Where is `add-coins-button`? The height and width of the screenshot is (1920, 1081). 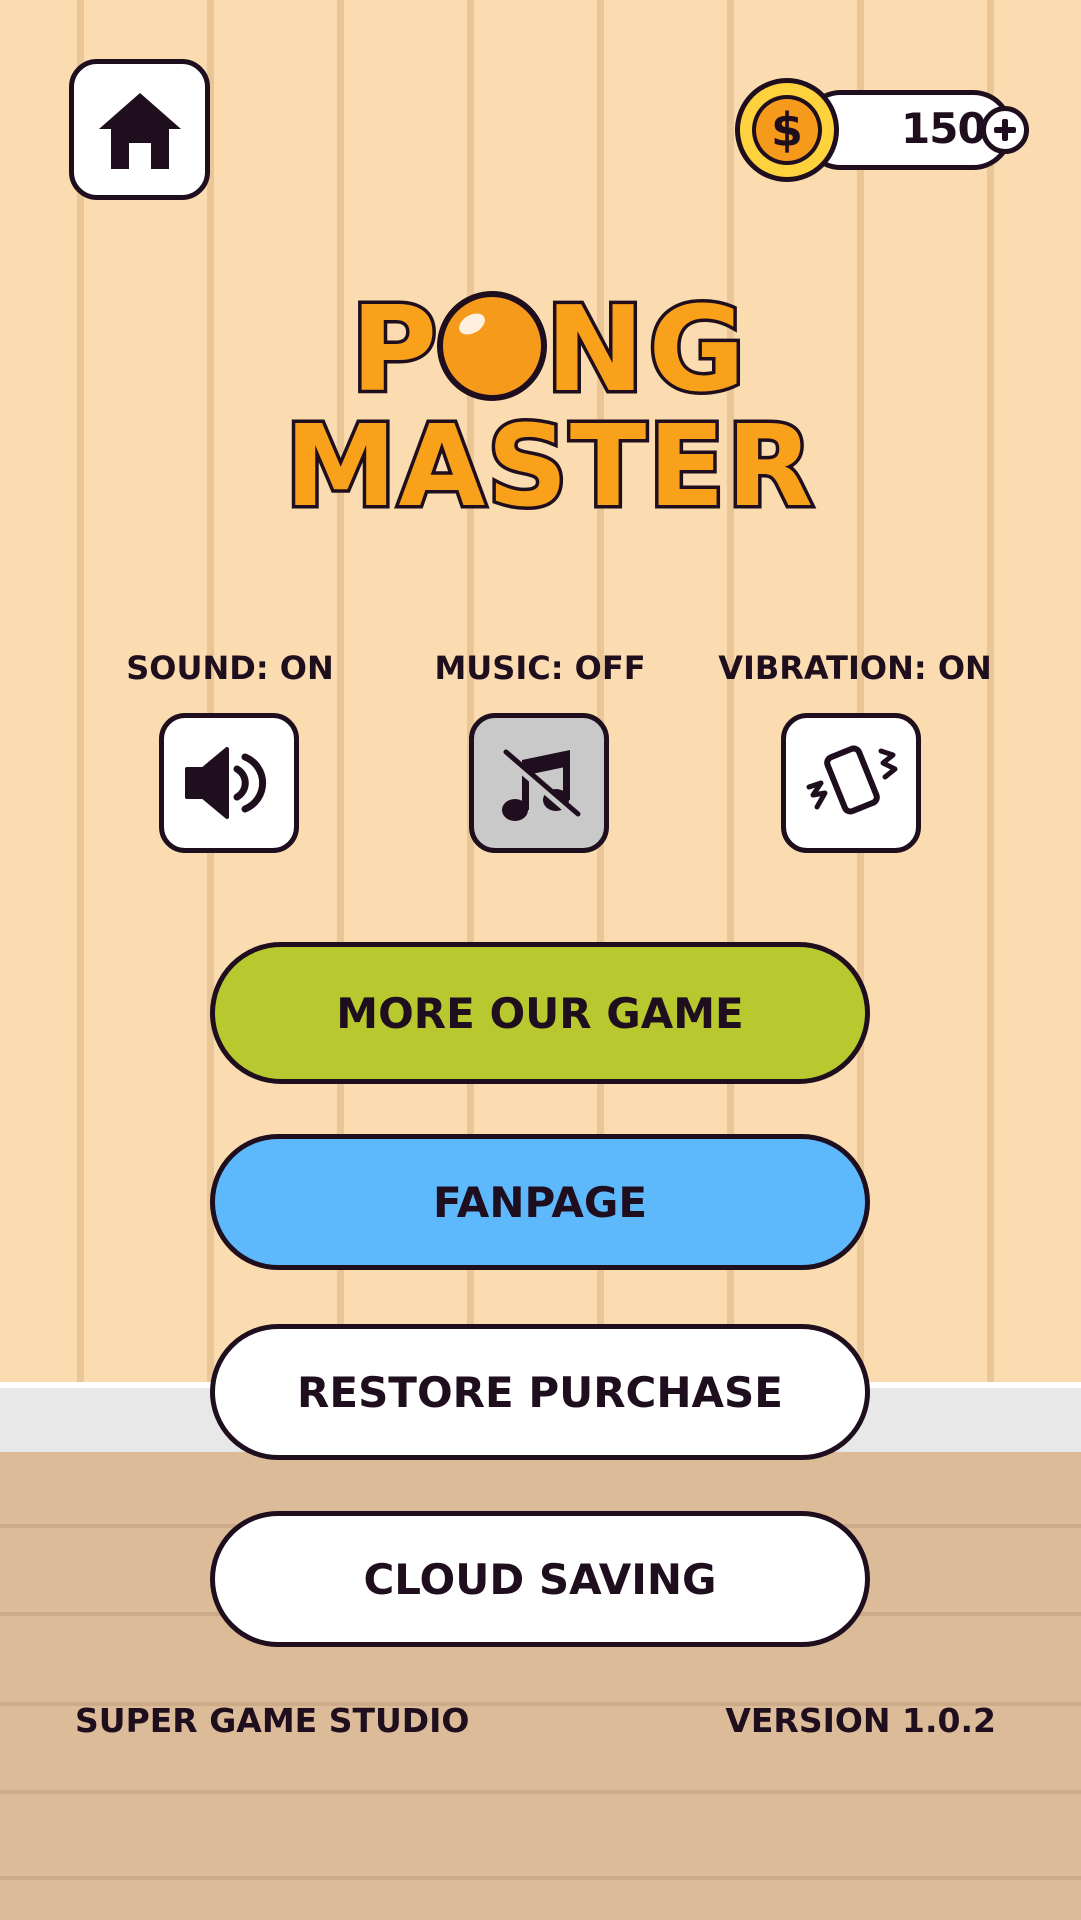 add-coins-button is located at coordinates (1005, 130).